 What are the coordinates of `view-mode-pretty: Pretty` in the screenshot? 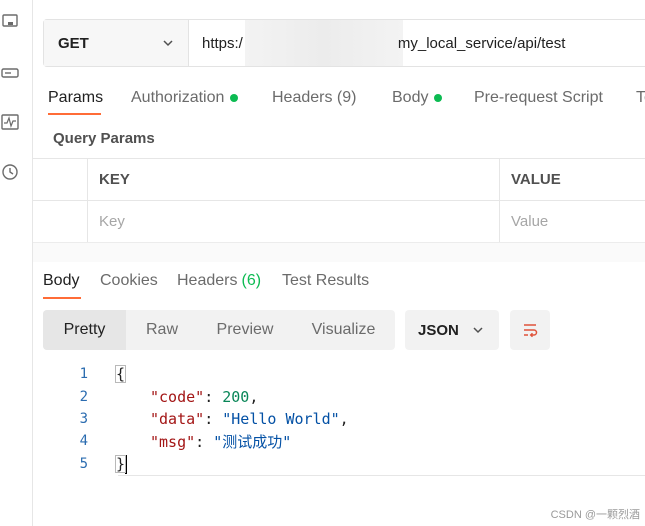 It's located at (84, 330).